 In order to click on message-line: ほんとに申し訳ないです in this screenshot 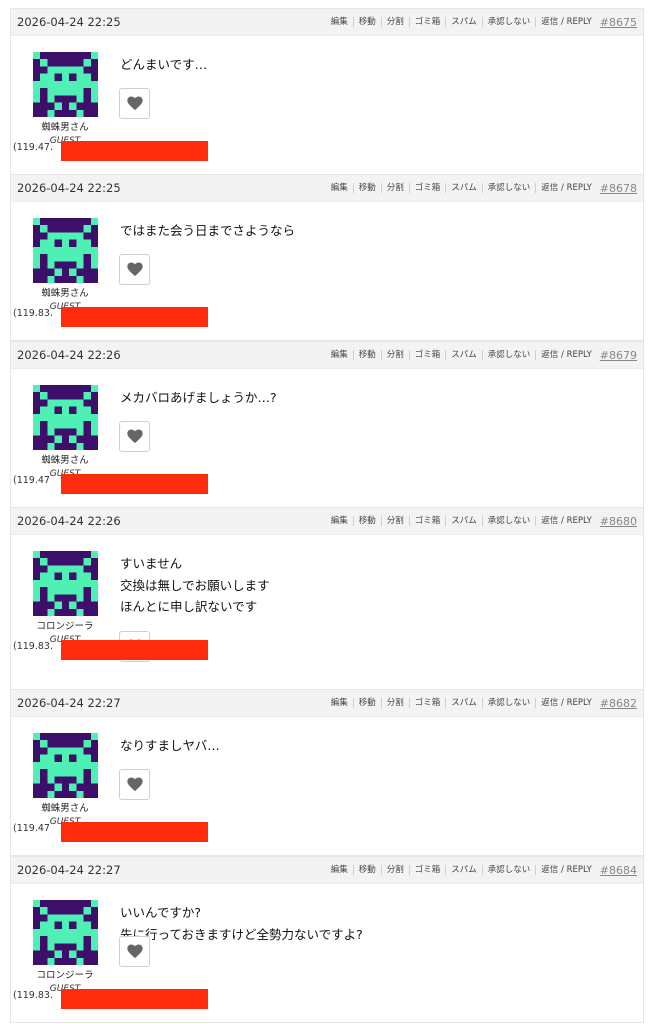, I will do `click(189, 606)`.